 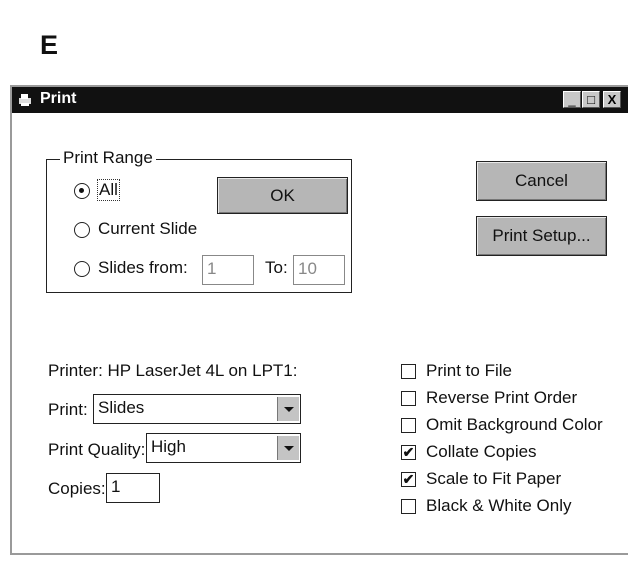 What do you see at coordinates (82, 191) in the screenshot?
I see `all-radio` at bounding box center [82, 191].